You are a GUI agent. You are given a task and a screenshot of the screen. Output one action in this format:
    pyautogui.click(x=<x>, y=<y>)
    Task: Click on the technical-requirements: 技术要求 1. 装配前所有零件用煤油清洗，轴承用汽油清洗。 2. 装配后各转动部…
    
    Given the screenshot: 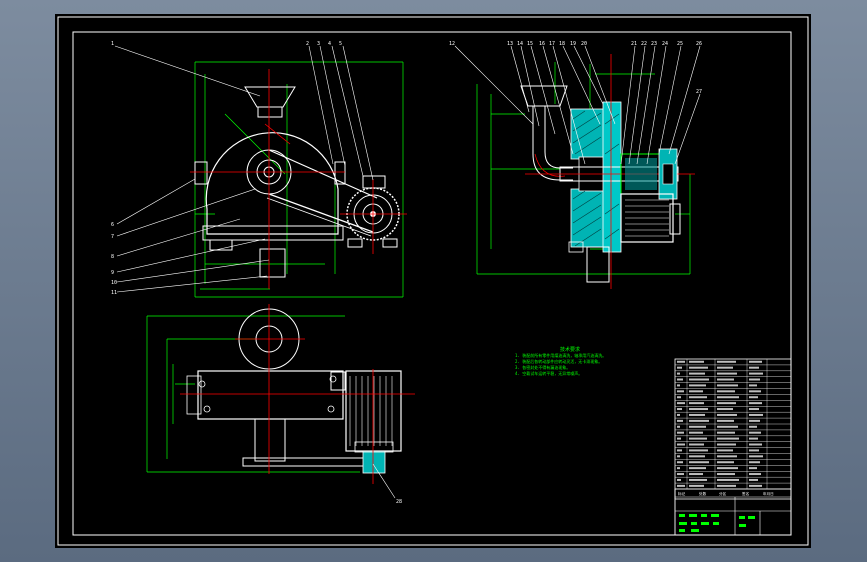 What is the action you would take?
    pyautogui.click(x=560, y=361)
    